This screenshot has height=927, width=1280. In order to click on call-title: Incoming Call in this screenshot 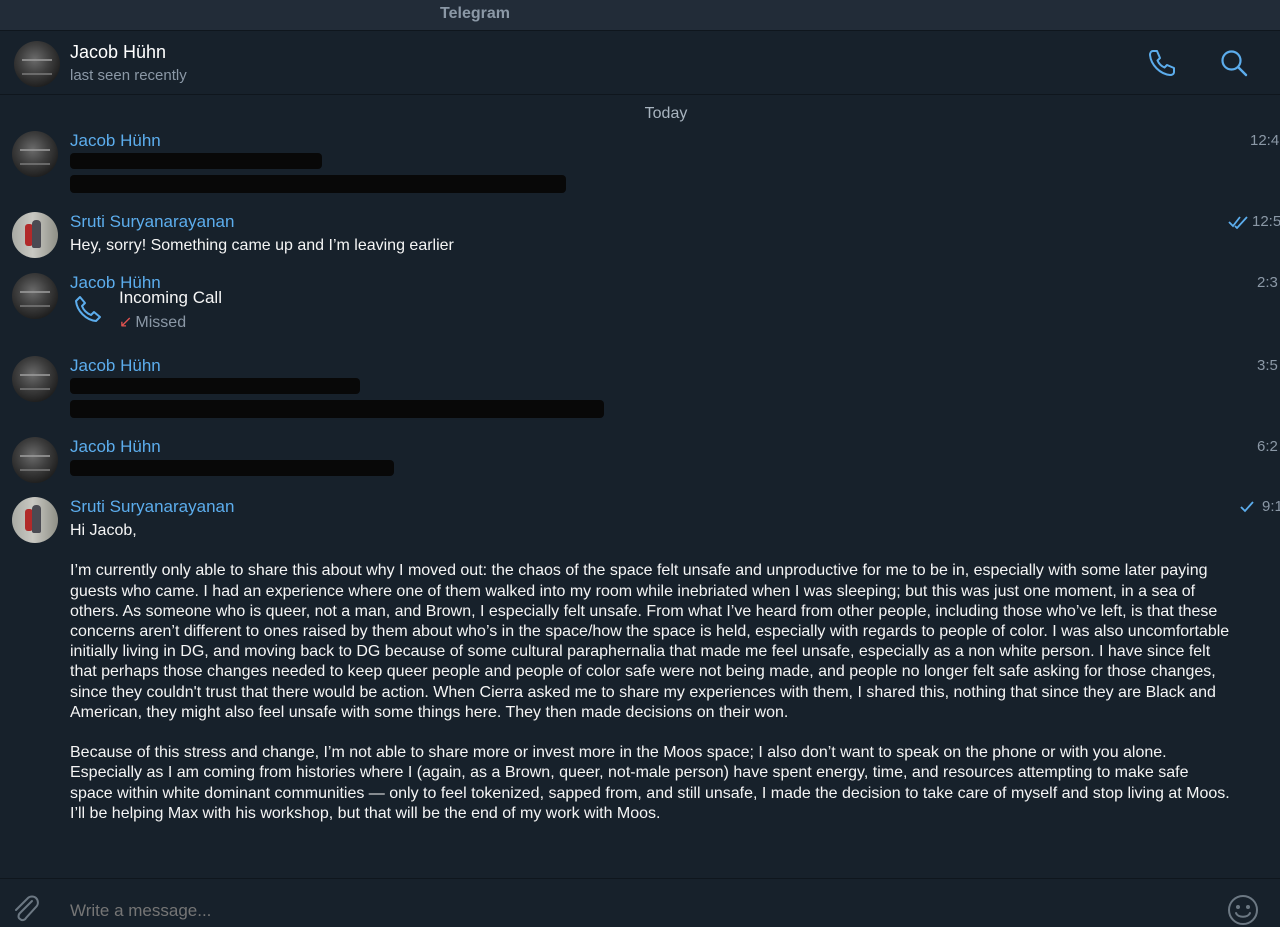, I will do `click(170, 297)`.